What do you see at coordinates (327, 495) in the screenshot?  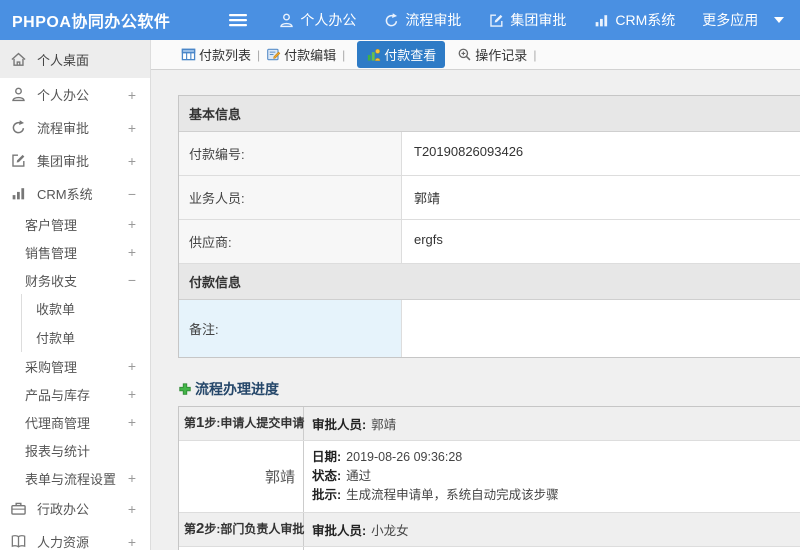 I see `comment-label: 批示:` at bounding box center [327, 495].